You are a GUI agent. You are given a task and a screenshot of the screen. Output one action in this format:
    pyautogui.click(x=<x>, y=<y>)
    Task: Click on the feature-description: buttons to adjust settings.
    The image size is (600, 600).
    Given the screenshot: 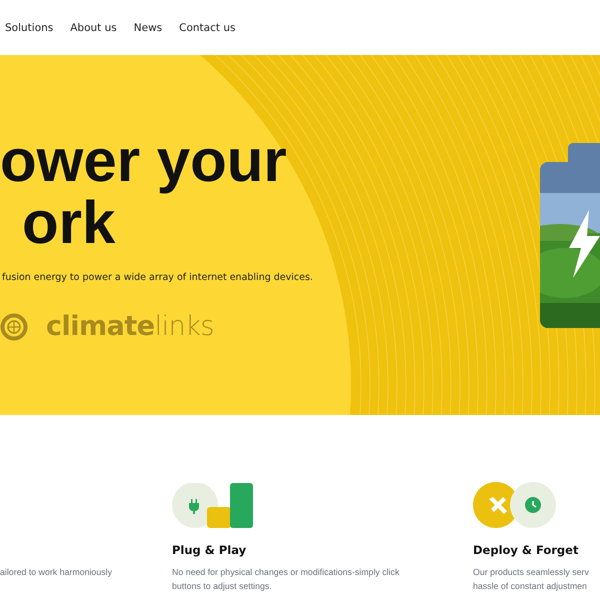 What is the action you would take?
    pyautogui.click(x=222, y=586)
    